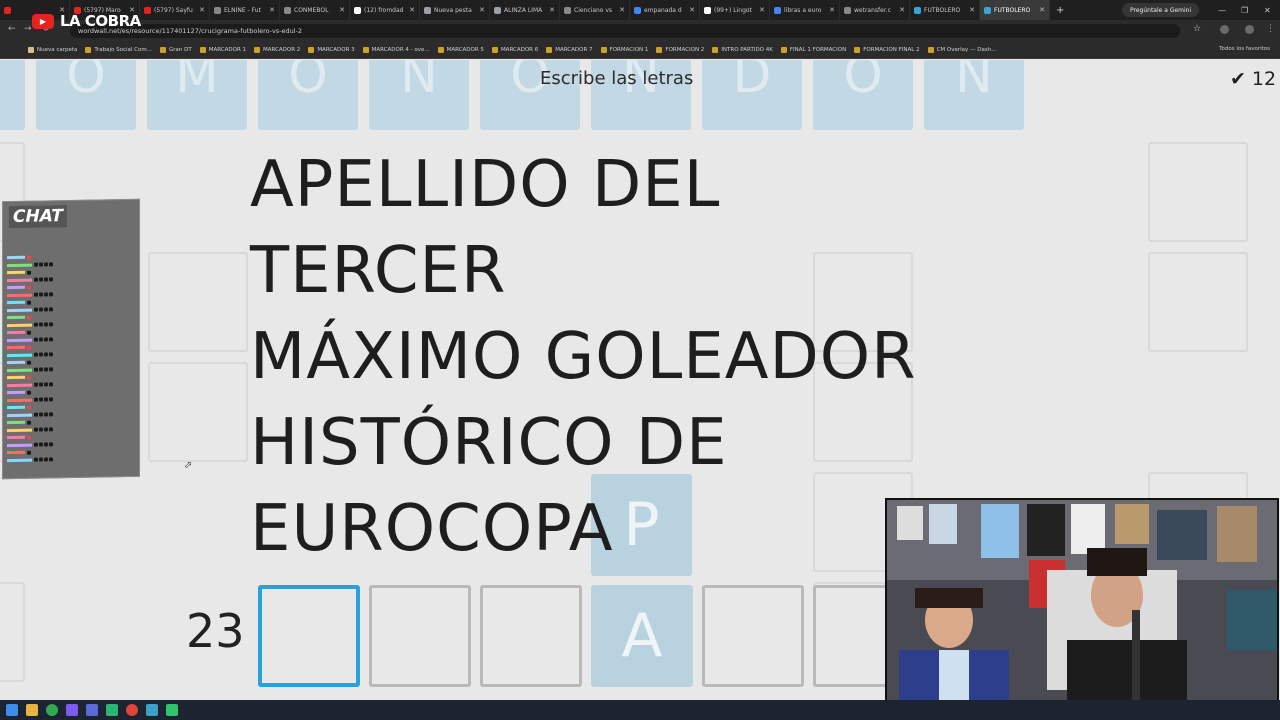 This screenshot has height=720, width=1280. I want to click on solved-letter-tile: N, so click(974, 95).